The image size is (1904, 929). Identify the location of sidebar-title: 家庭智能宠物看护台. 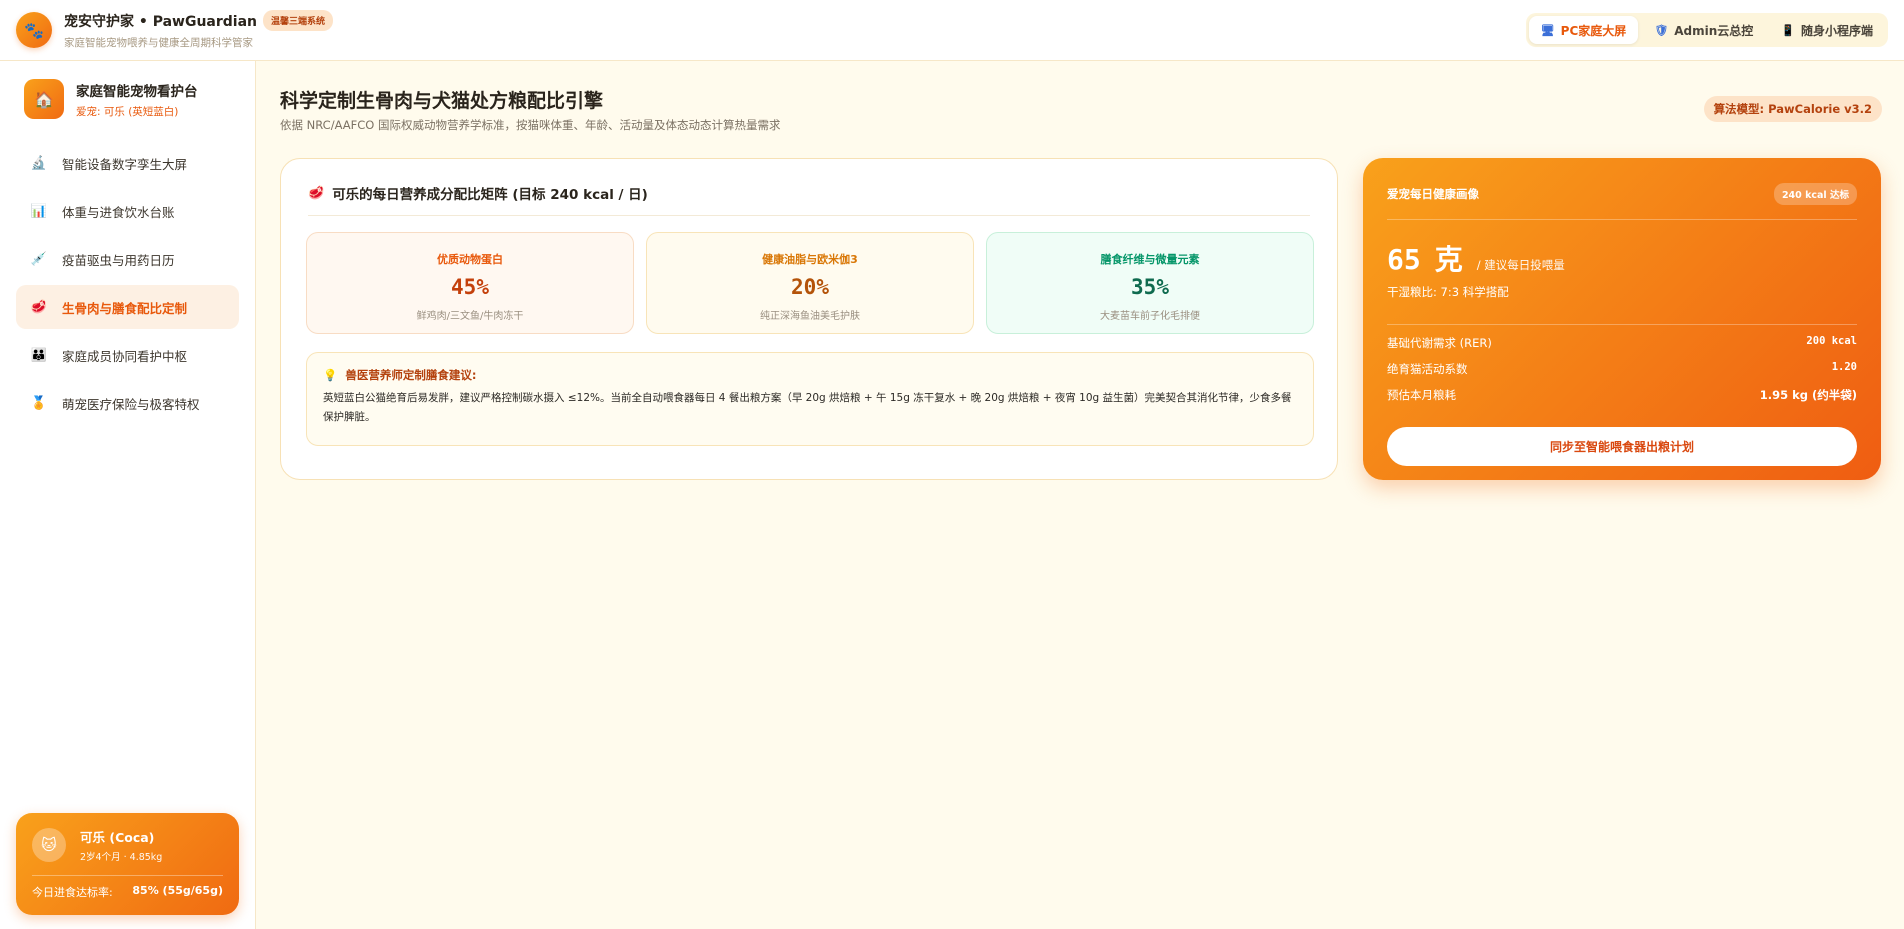
(137, 91).